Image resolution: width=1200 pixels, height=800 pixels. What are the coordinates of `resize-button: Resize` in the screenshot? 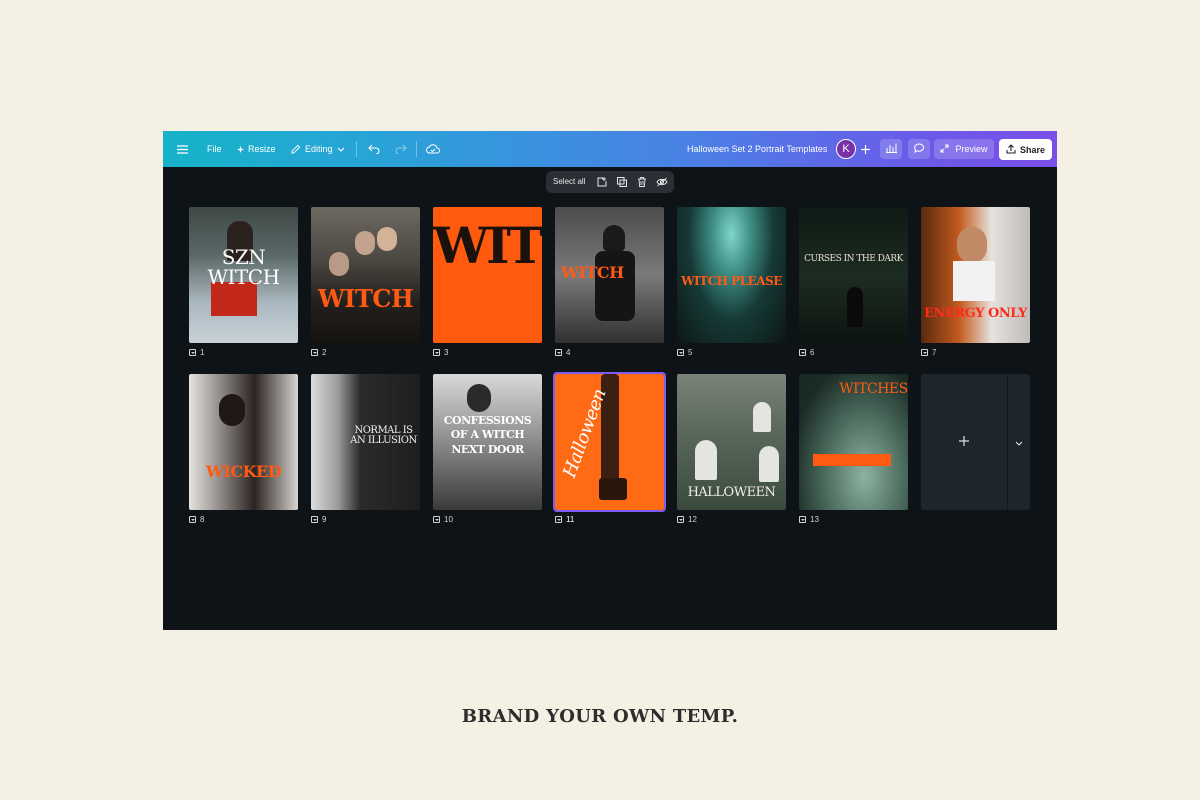 It's located at (256, 149).